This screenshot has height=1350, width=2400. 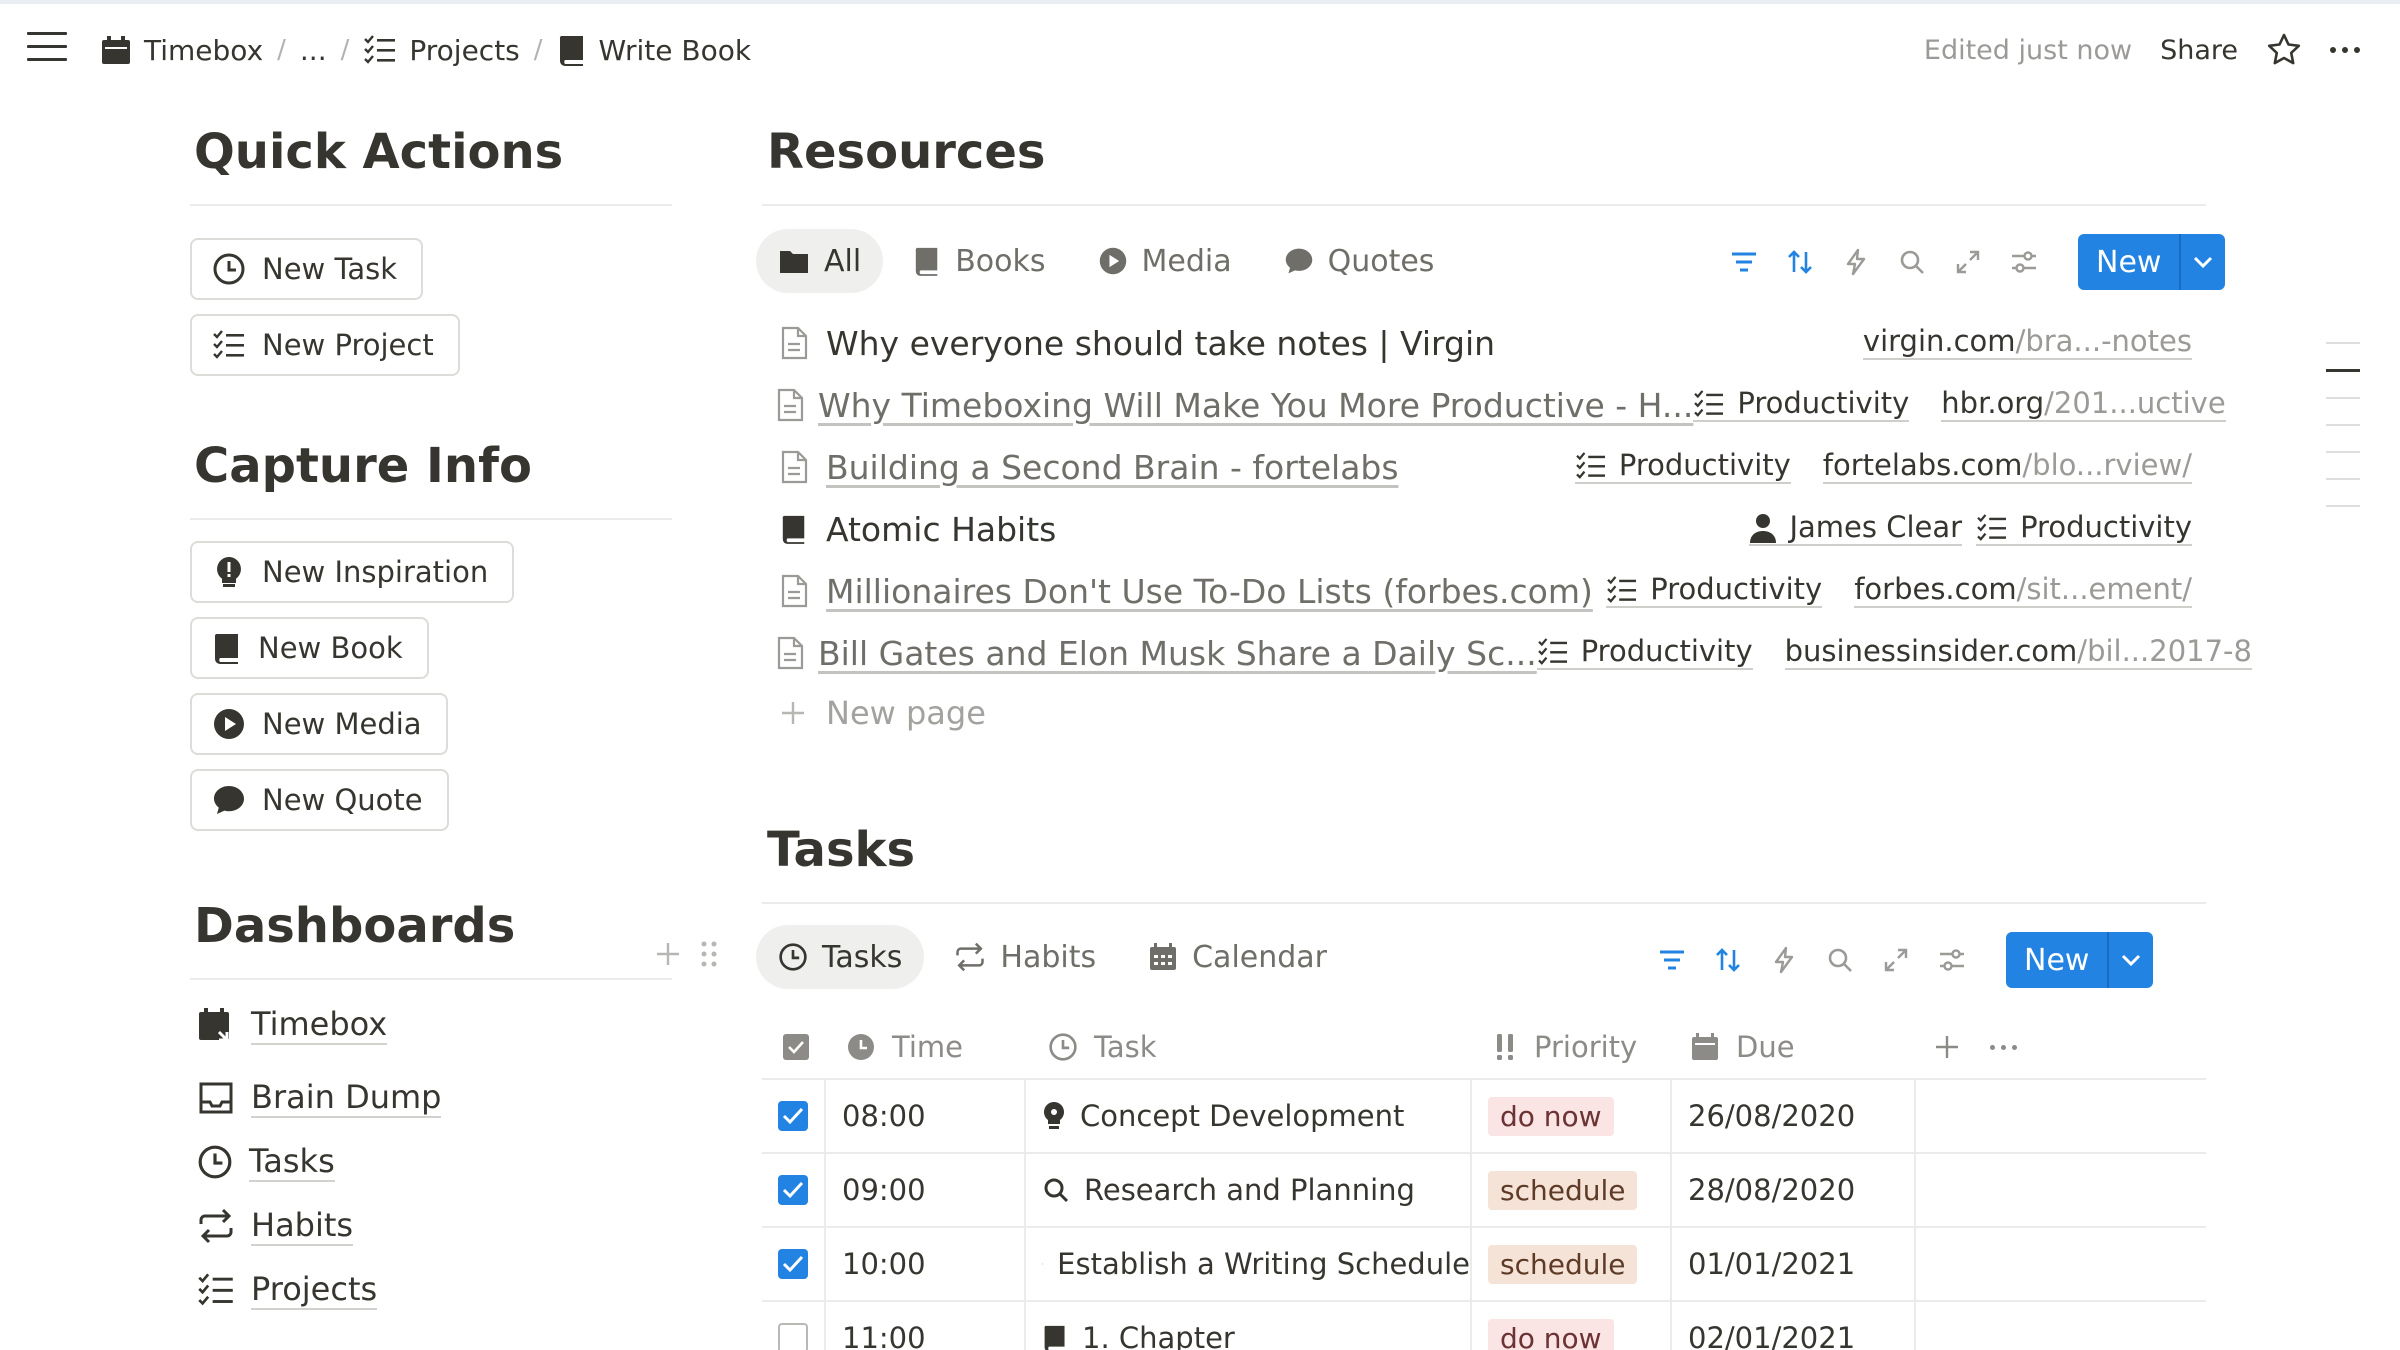 What do you see at coordinates (654, 50) in the screenshot?
I see `breadcrumb-item-write-book: Write Book` at bounding box center [654, 50].